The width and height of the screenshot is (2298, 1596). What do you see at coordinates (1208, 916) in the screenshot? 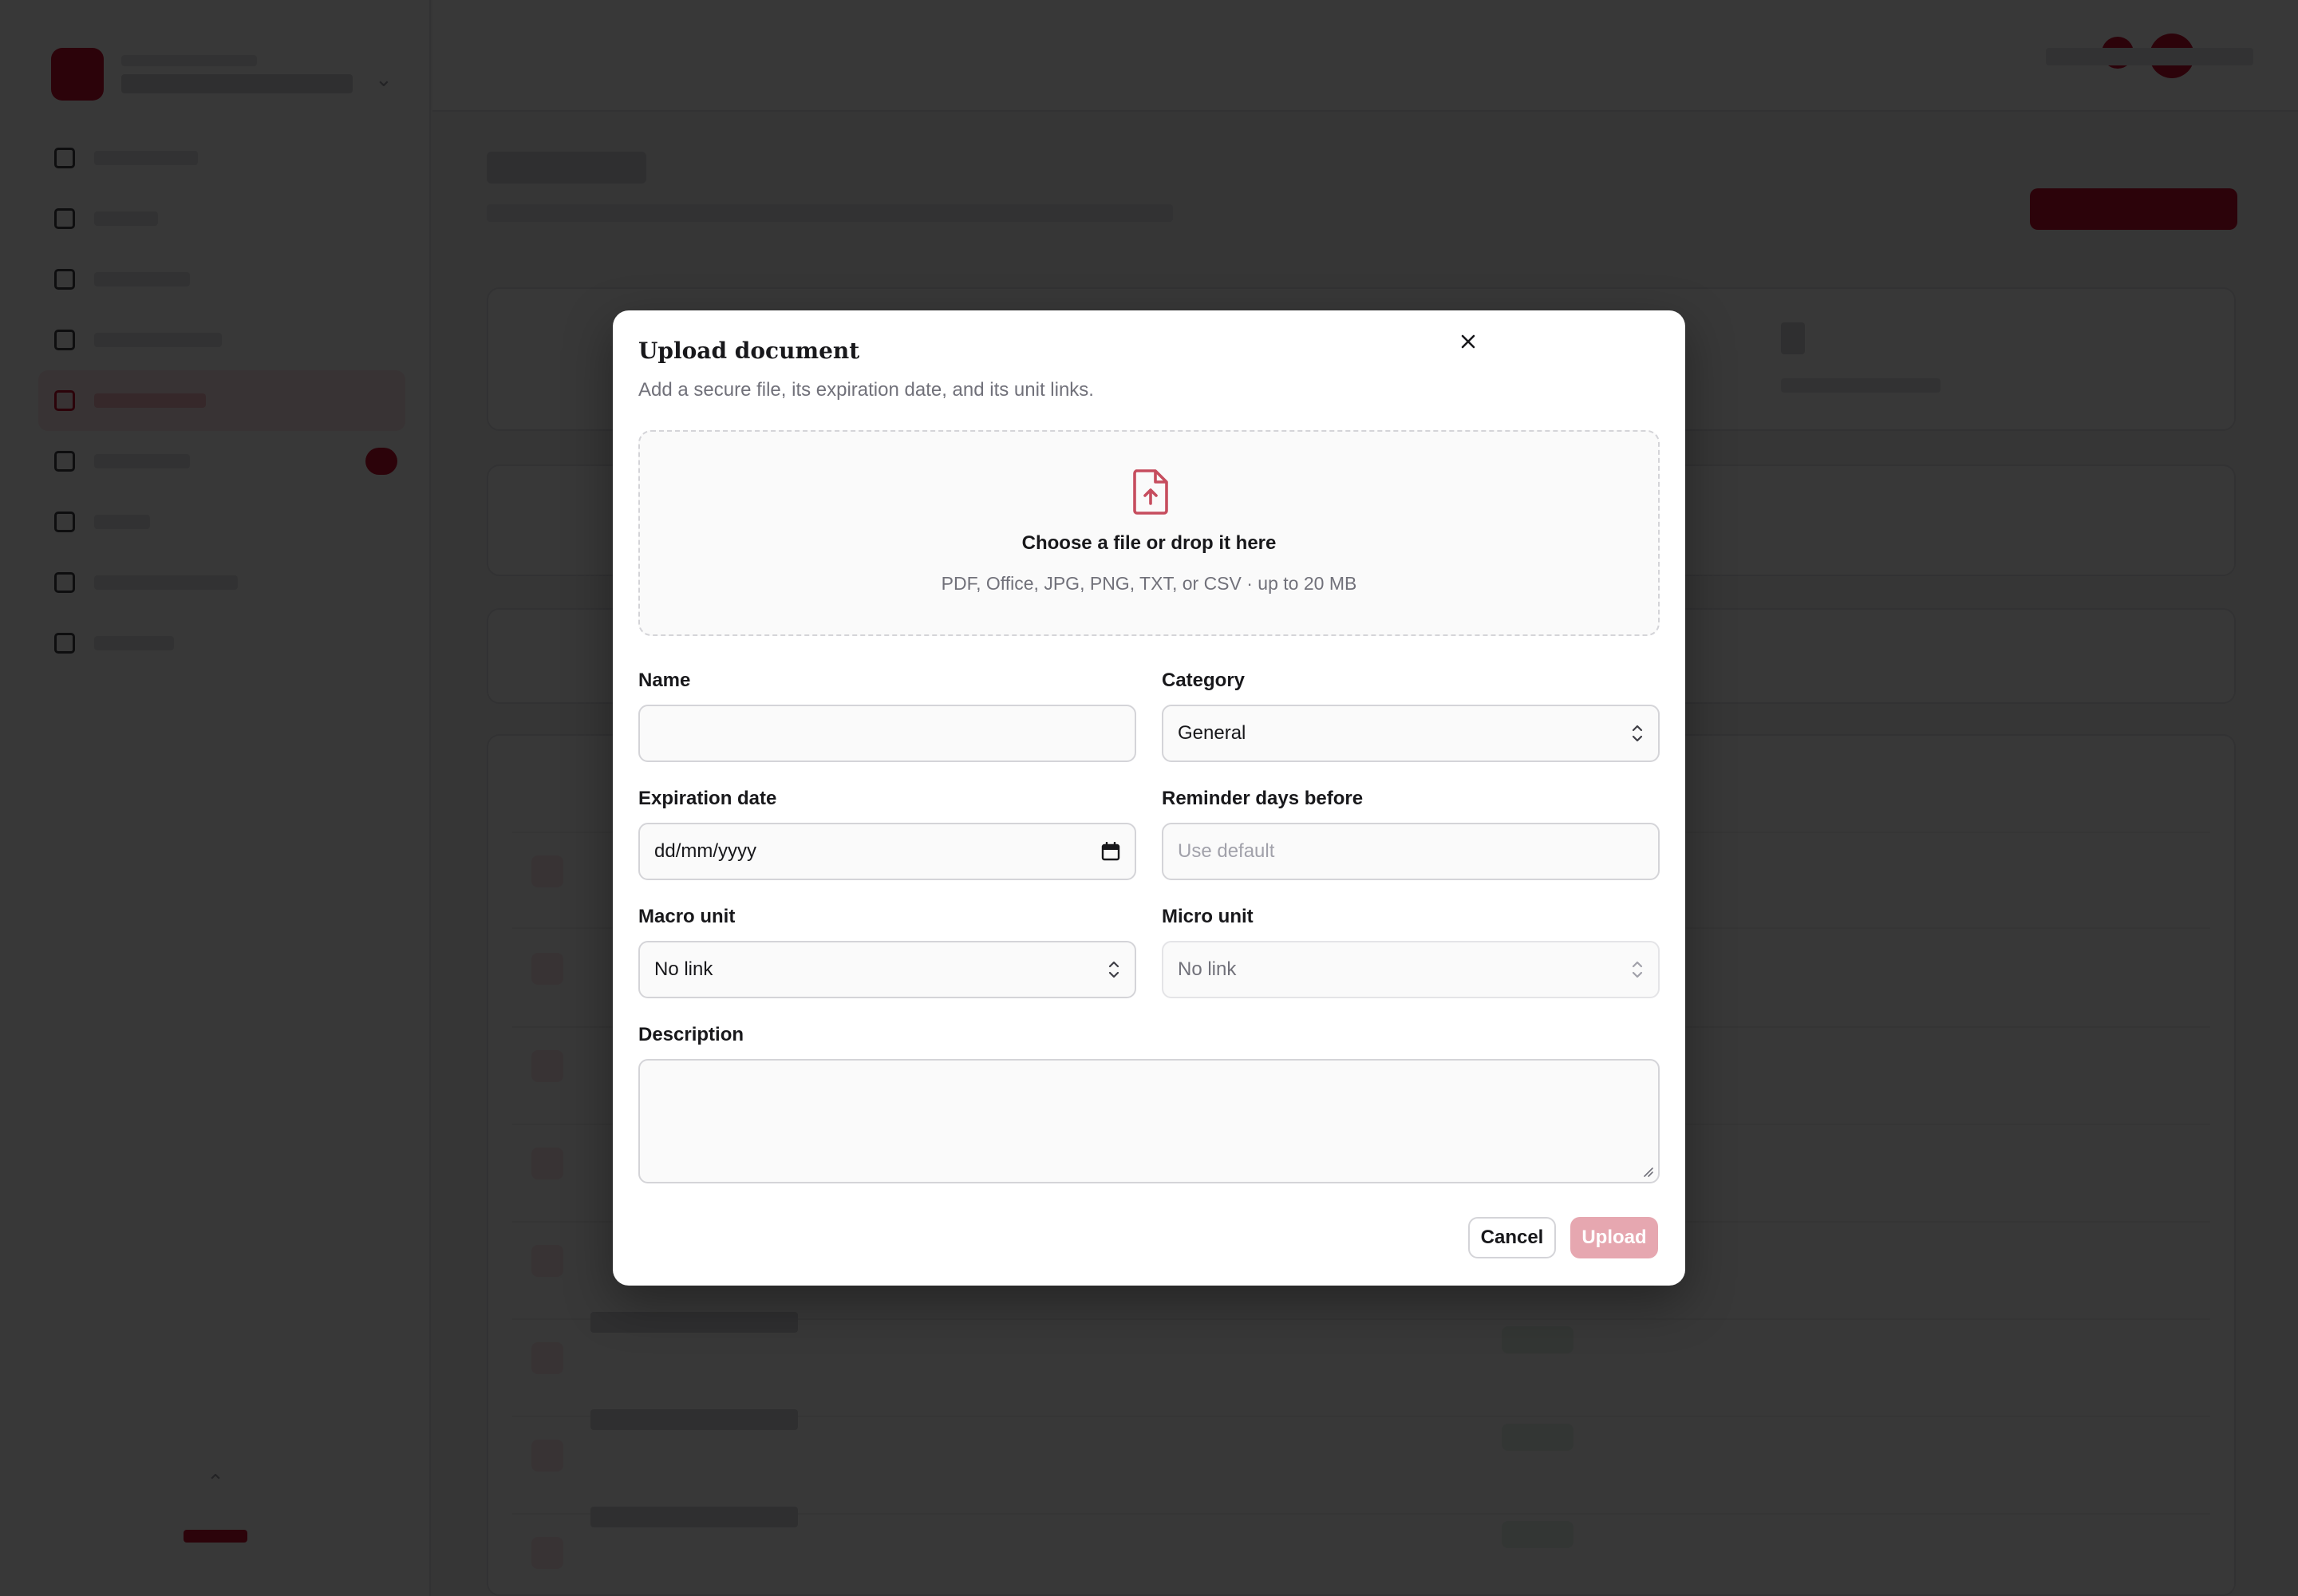
I see `micro-unit-label: Micro unit` at bounding box center [1208, 916].